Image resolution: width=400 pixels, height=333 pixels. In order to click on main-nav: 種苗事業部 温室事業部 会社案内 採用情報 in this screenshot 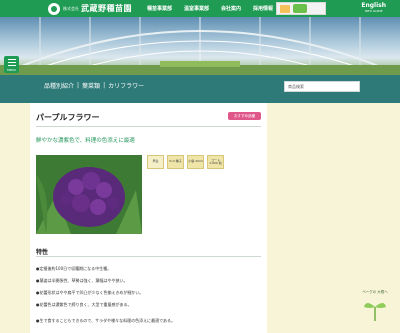, I will do `click(210, 8)`.